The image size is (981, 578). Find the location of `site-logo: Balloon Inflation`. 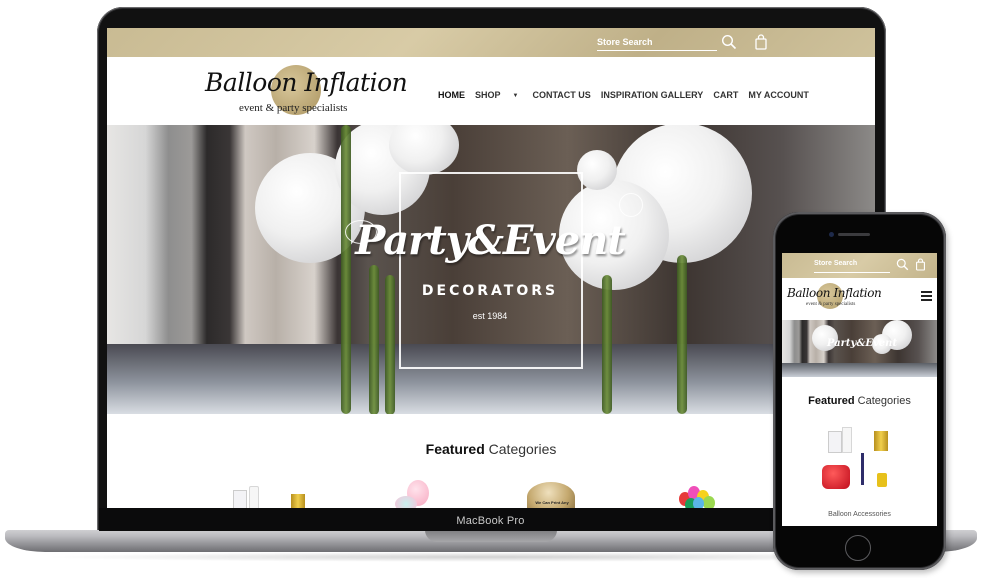

site-logo: Balloon Inflation is located at coordinates (306, 82).